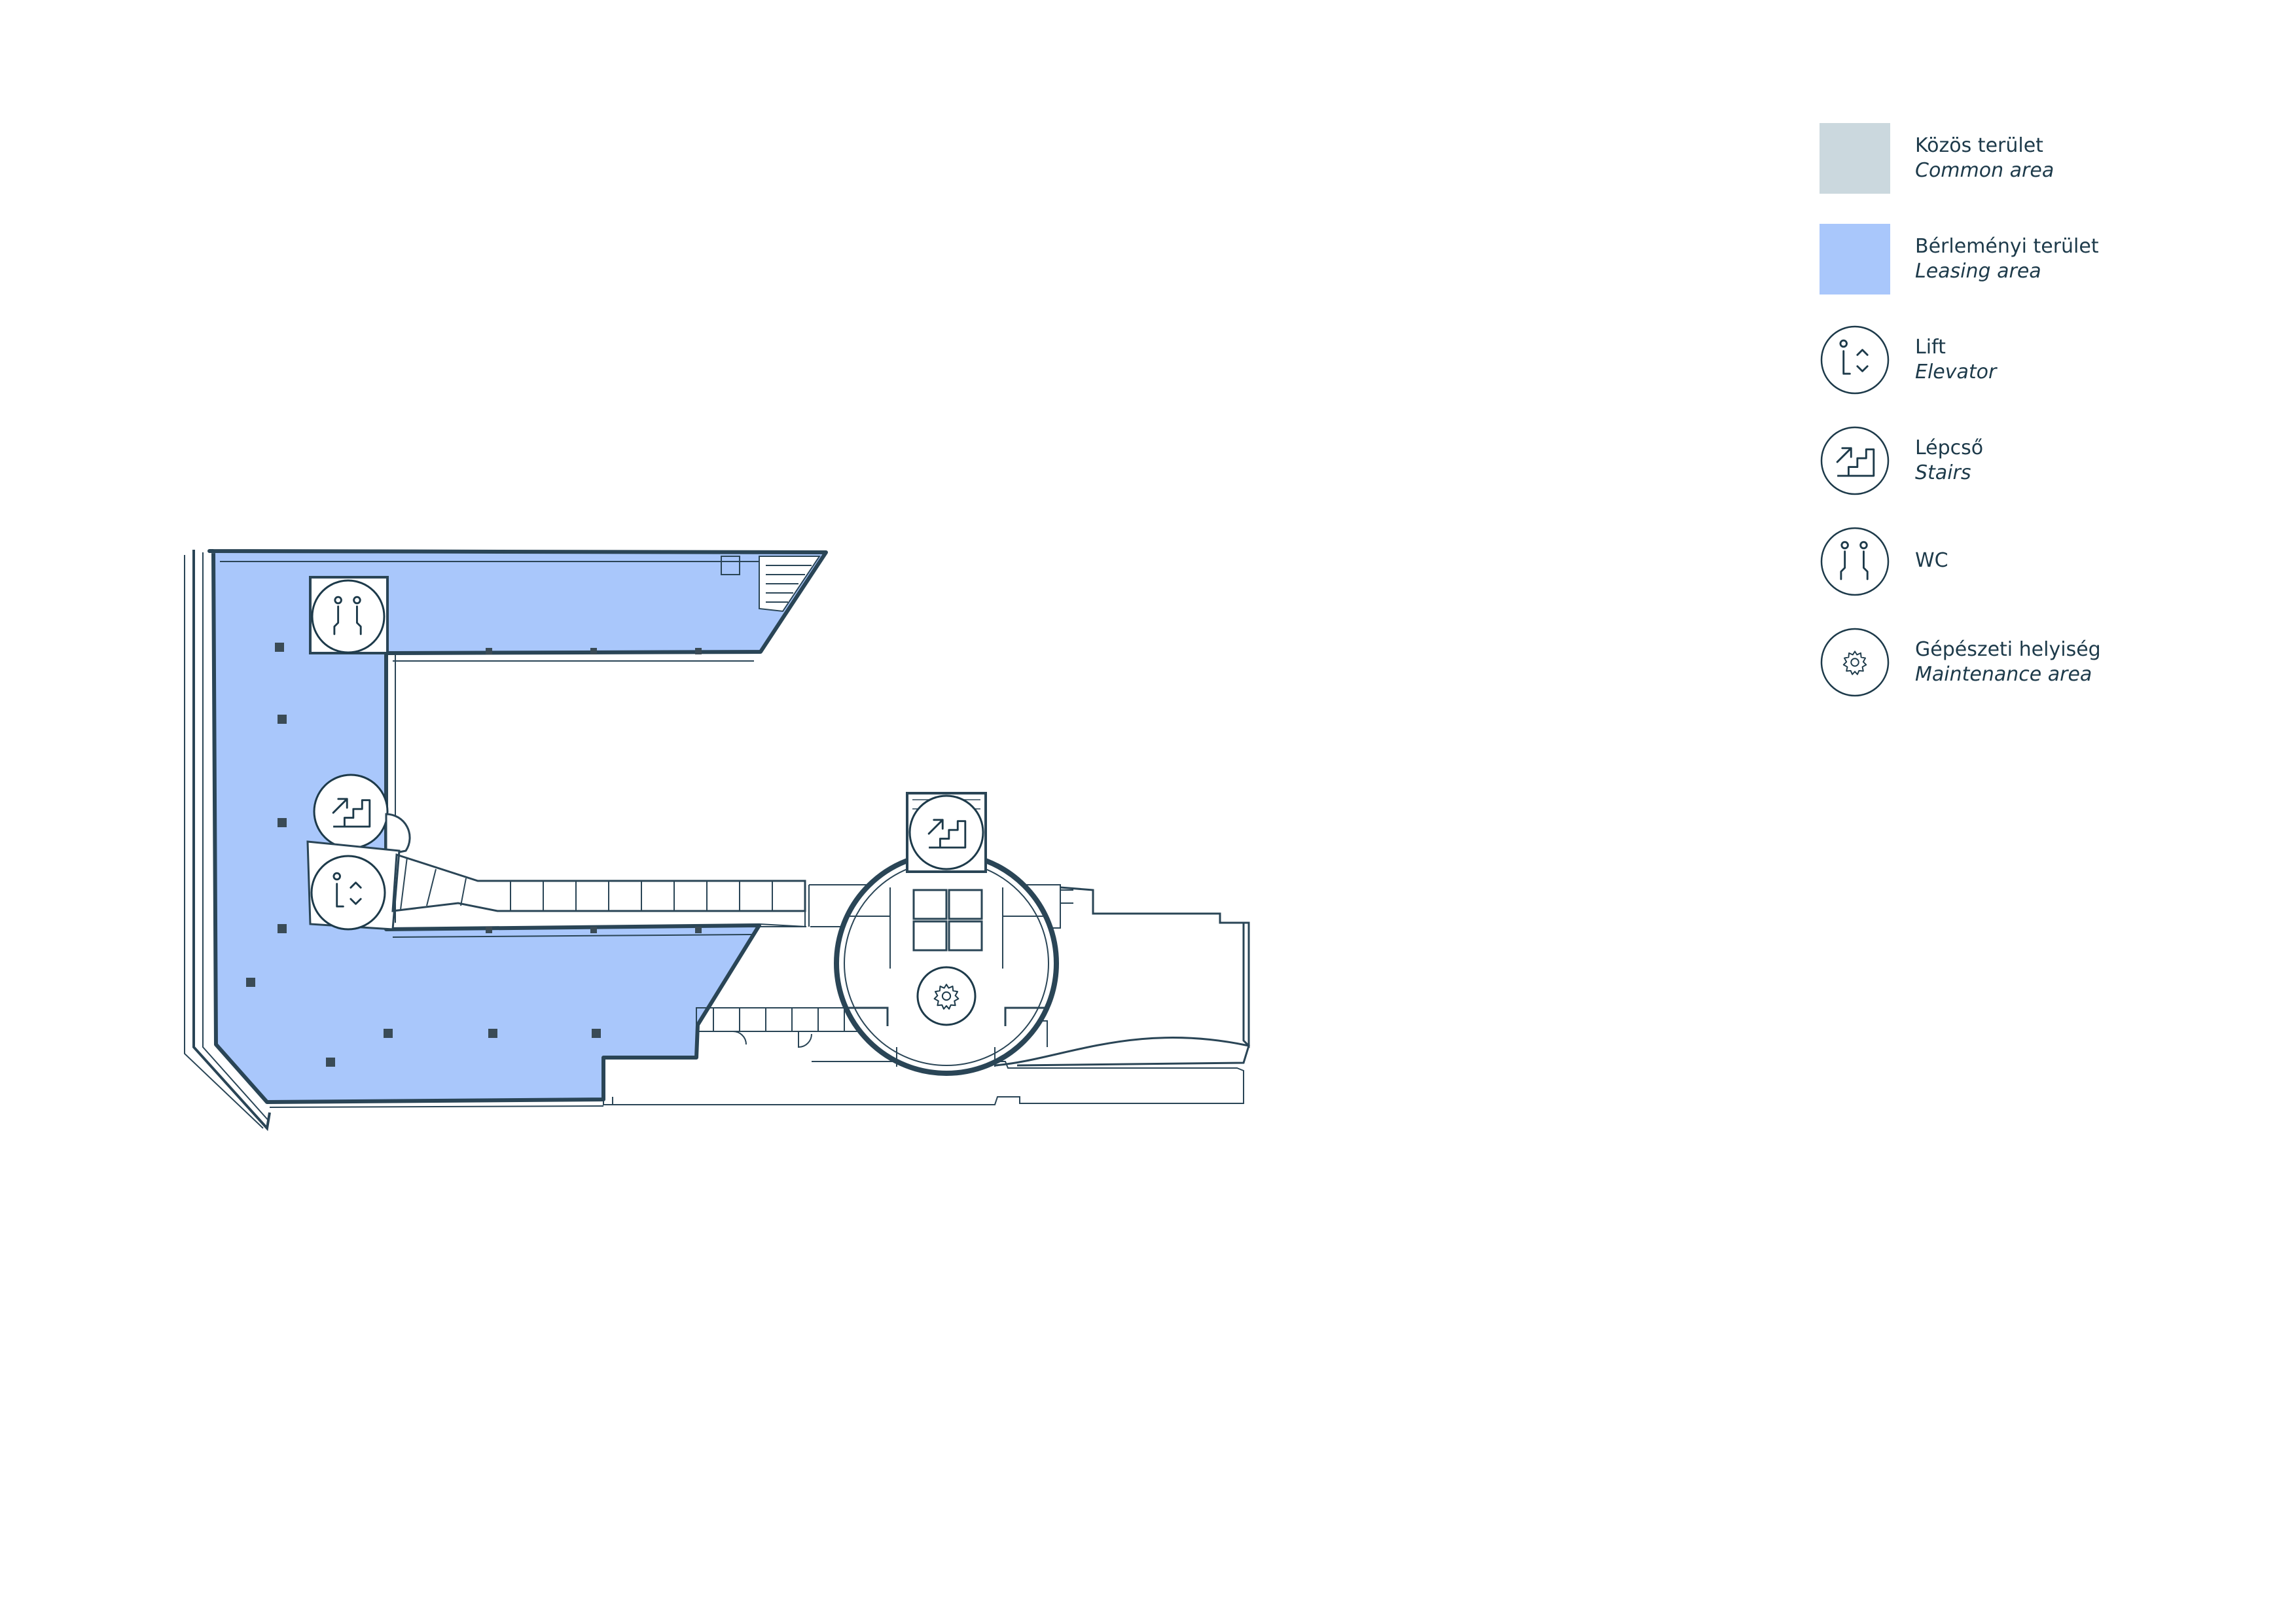 This screenshot has height=1623, width=2296. I want to click on legend-label-hu: Közös terület, so click(1979, 145).